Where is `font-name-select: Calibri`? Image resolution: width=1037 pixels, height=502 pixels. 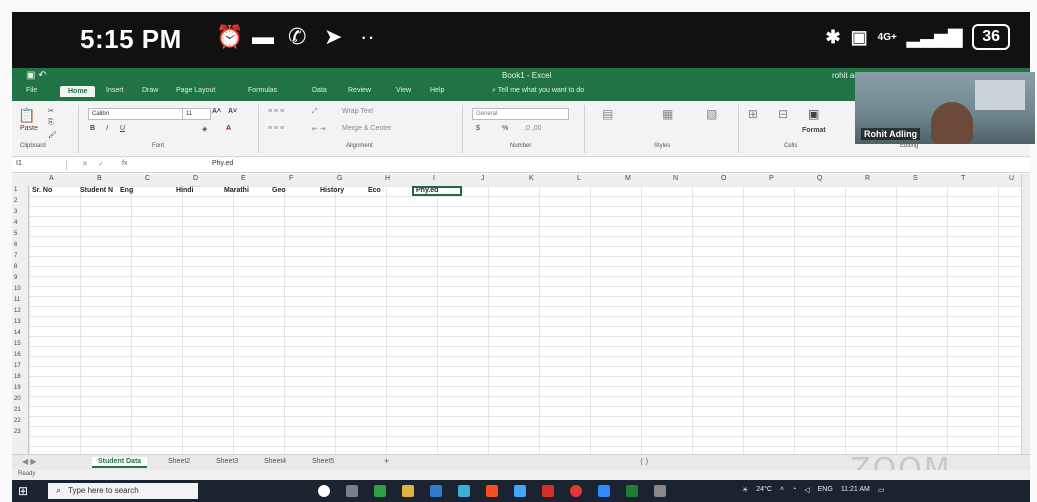
font-name-select: Calibri is located at coordinates (135, 114).